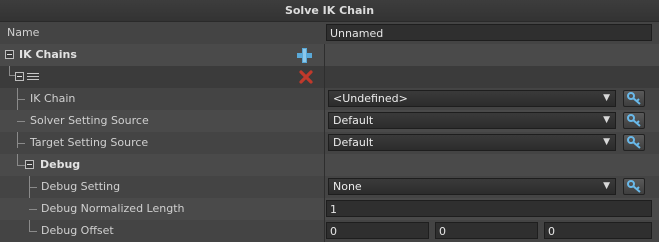 This screenshot has height=242, width=659. What do you see at coordinates (306, 77) in the screenshot?
I see `remove-x-icon` at bounding box center [306, 77].